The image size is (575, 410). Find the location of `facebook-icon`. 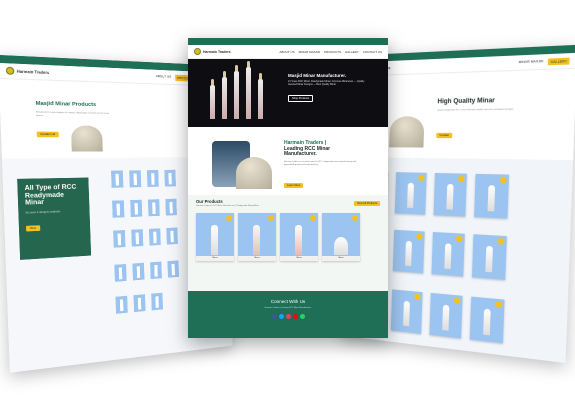

facebook-icon is located at coordinates (274, 316).